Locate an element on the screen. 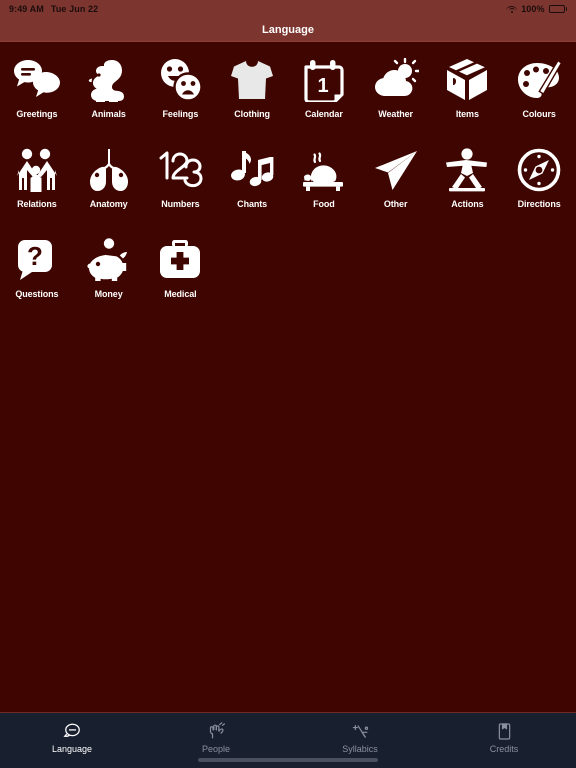 This screenshot has width=576, height=768. category-label: Calendar is located at coordinates (324, 114).